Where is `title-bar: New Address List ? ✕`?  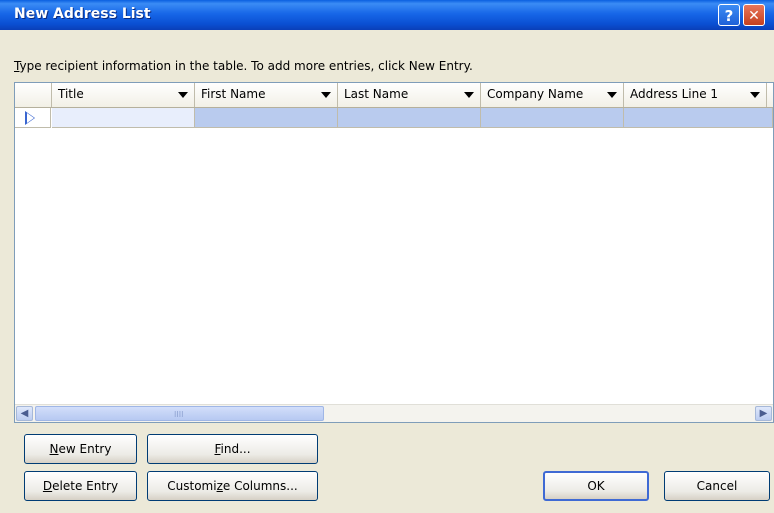 title-bar: New Address List ? ✕ is located at coordinates (387, 15).